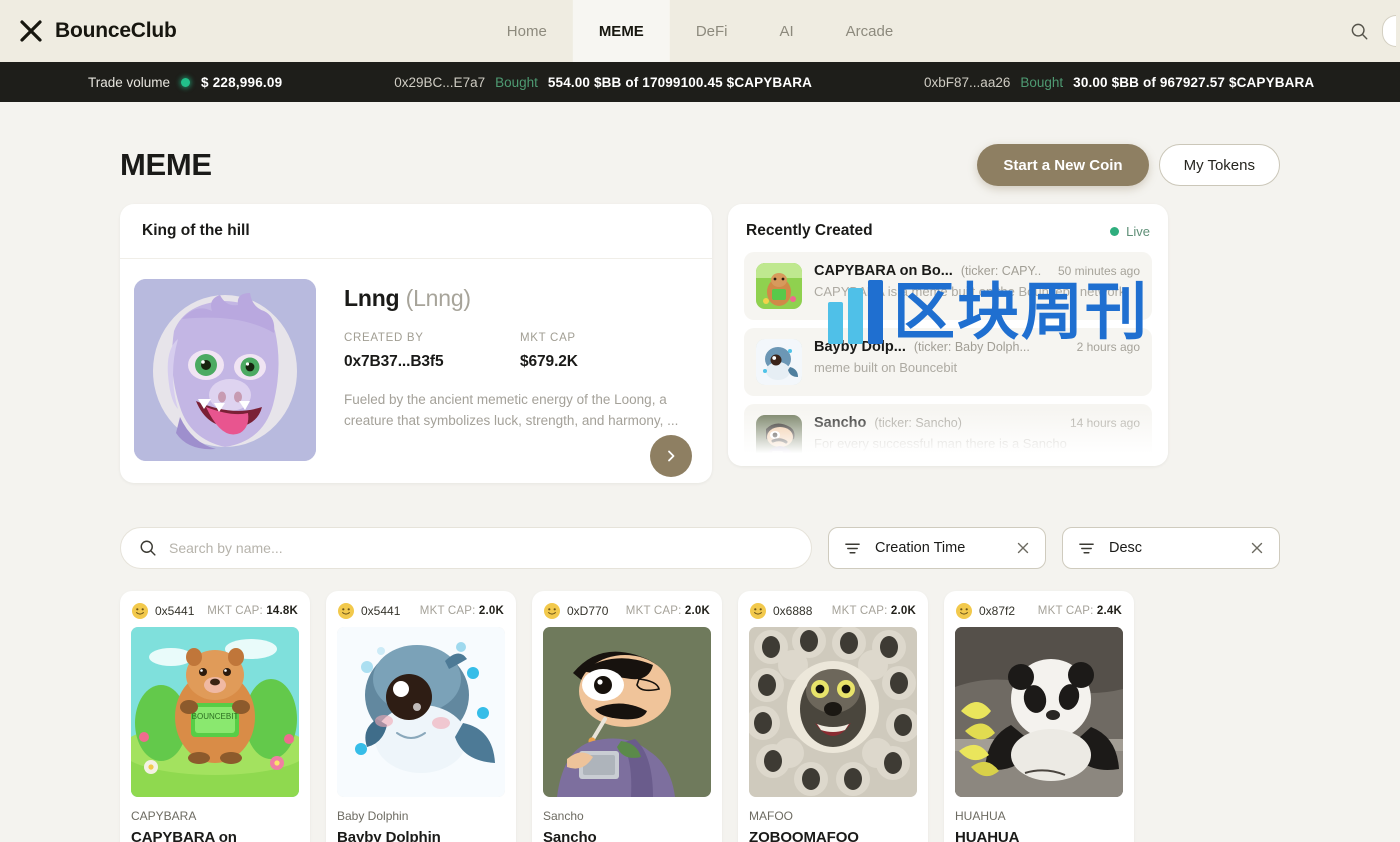  Describe the element at coordinates (548, 338) in the screenshot. I see `stat-label: MKT CAP` at that location.